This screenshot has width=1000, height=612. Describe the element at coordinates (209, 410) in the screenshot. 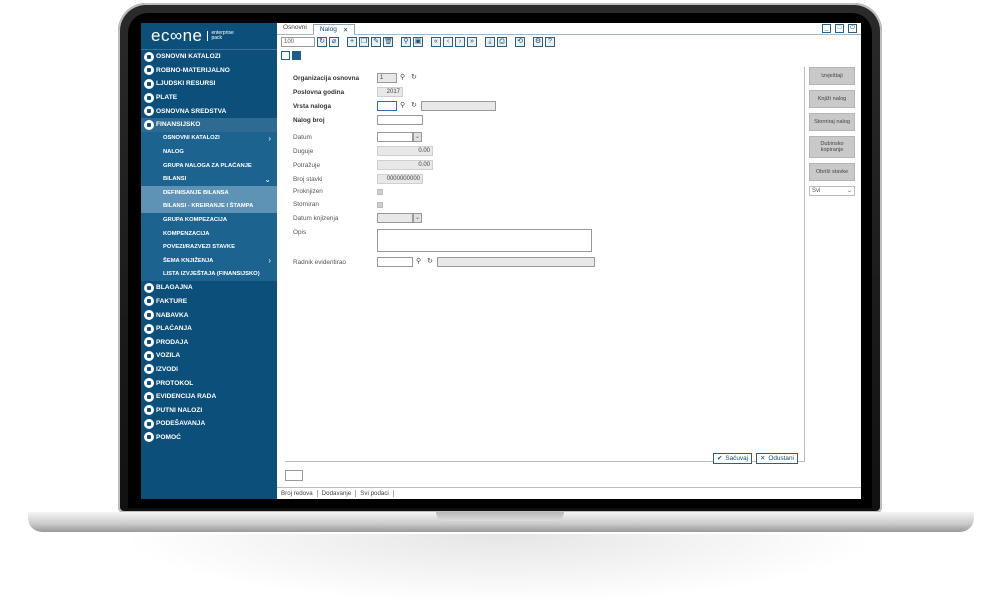

I see `sidebar-item-putni-nalozi: PUTNI NALOZI` at that location.